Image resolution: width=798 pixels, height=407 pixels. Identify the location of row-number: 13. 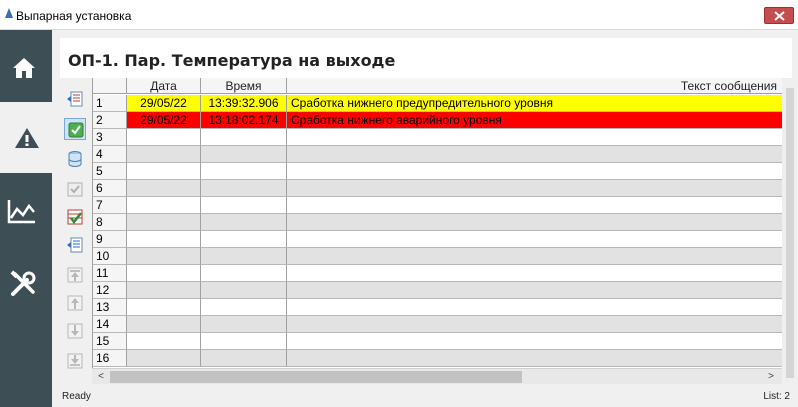
(110, 307).